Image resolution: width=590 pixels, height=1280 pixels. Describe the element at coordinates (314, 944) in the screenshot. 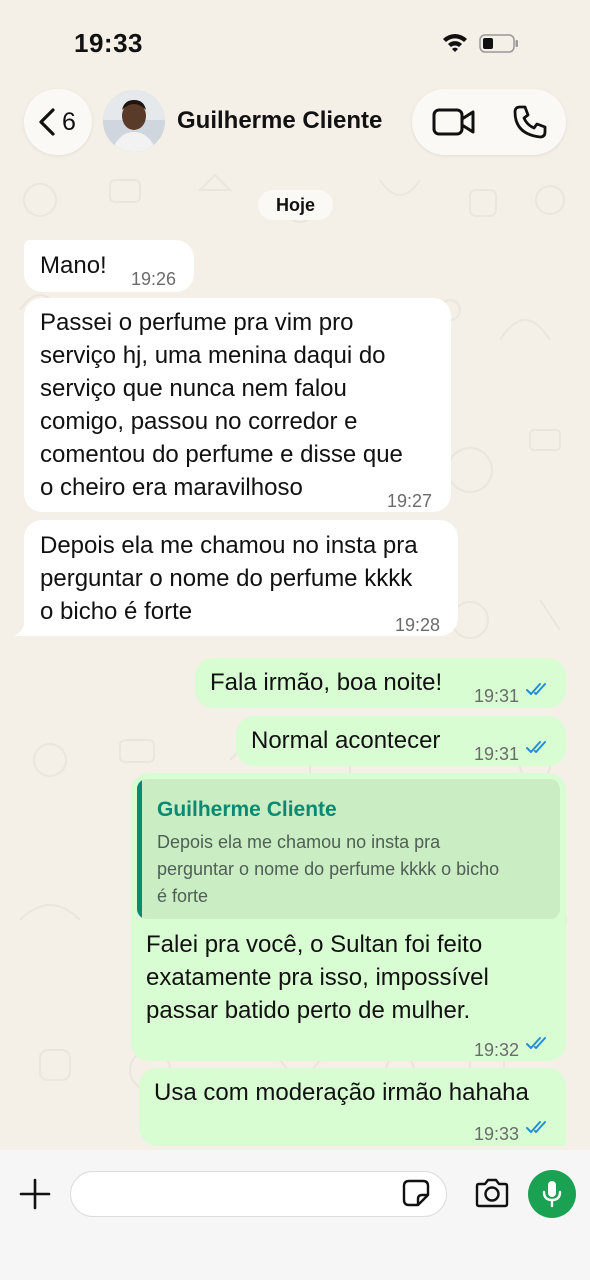

I see `message-line: Falei pra você, o Sultan foi feito` at that location.